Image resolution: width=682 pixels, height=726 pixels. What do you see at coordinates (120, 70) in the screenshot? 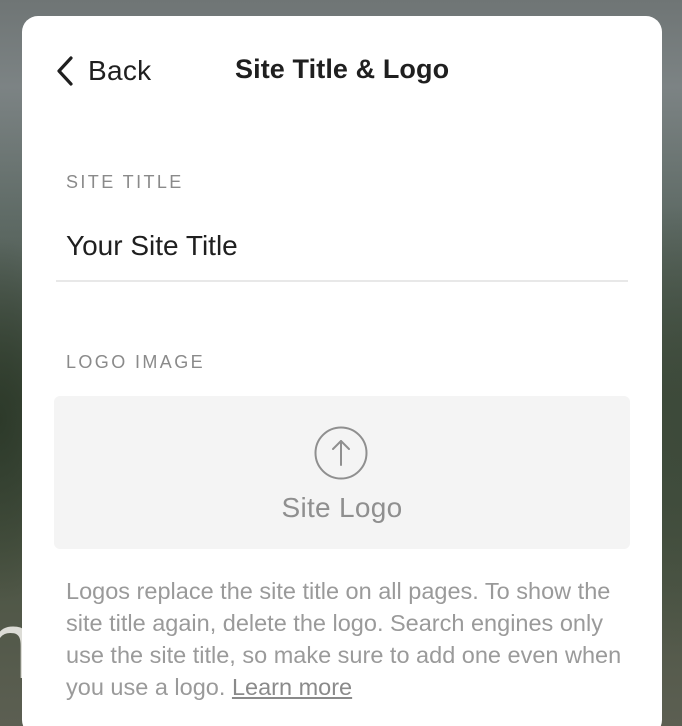
I see `back-label: Back` at bounding box center [120, 70].